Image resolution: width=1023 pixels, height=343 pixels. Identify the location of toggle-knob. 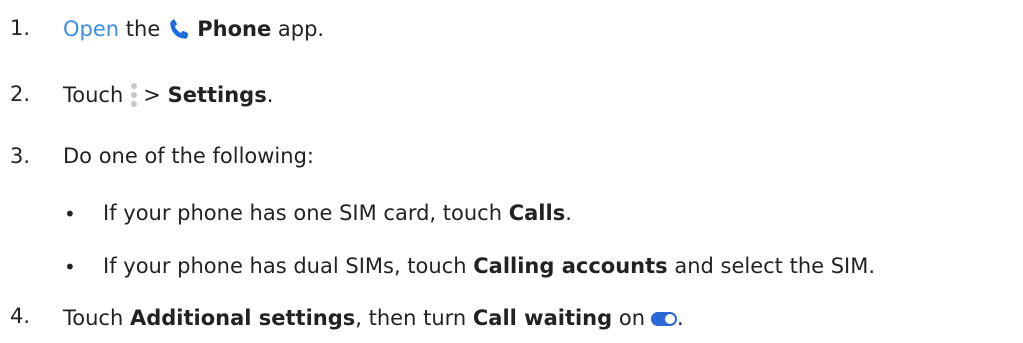
(670, 319).